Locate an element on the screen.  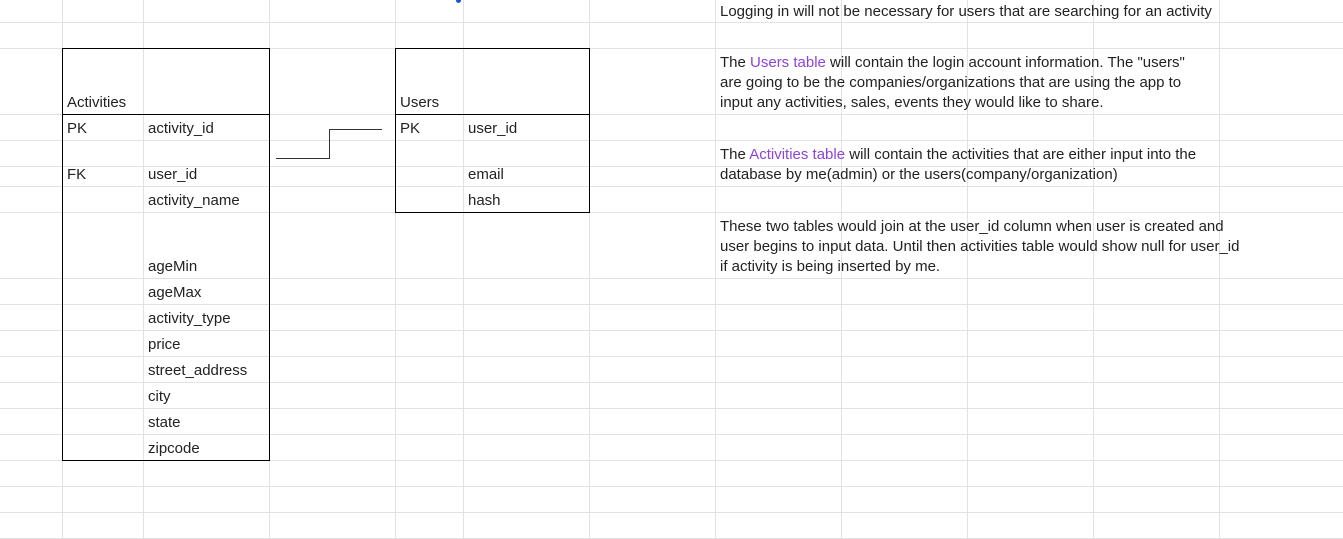
users-key-pk: PK is located at coordinates (410, 128).